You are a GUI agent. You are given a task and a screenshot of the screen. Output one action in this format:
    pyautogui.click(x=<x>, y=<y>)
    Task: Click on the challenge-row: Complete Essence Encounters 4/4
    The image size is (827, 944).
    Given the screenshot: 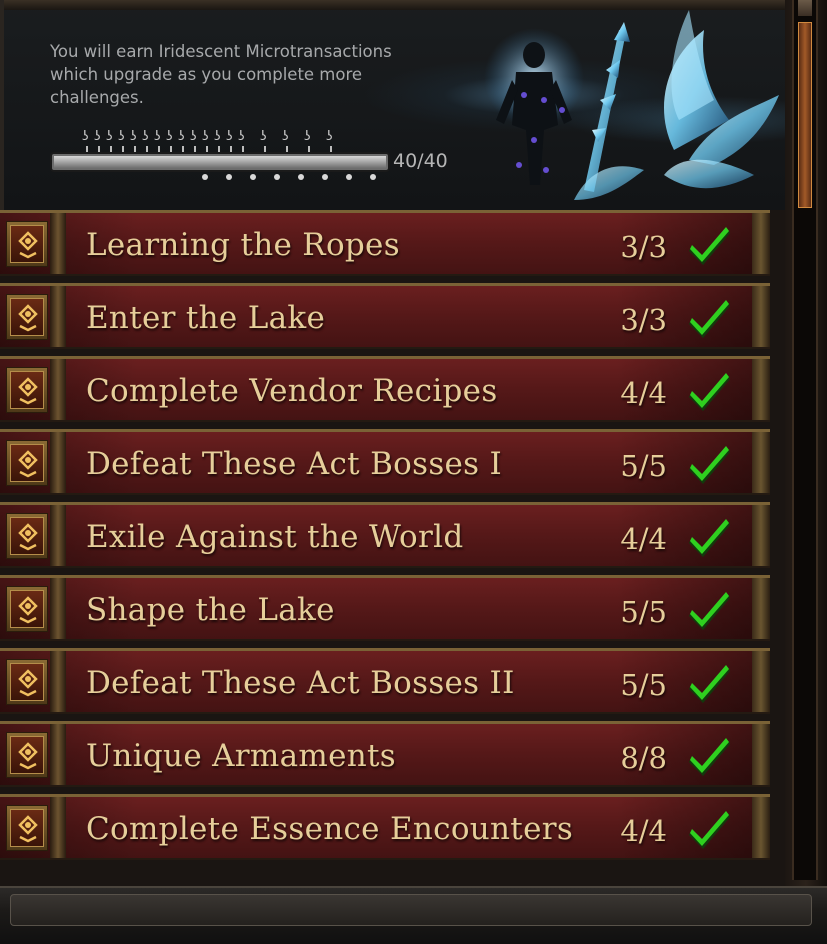 What is the action you would take?
    pyautogui.click(x=385, y=827)
    